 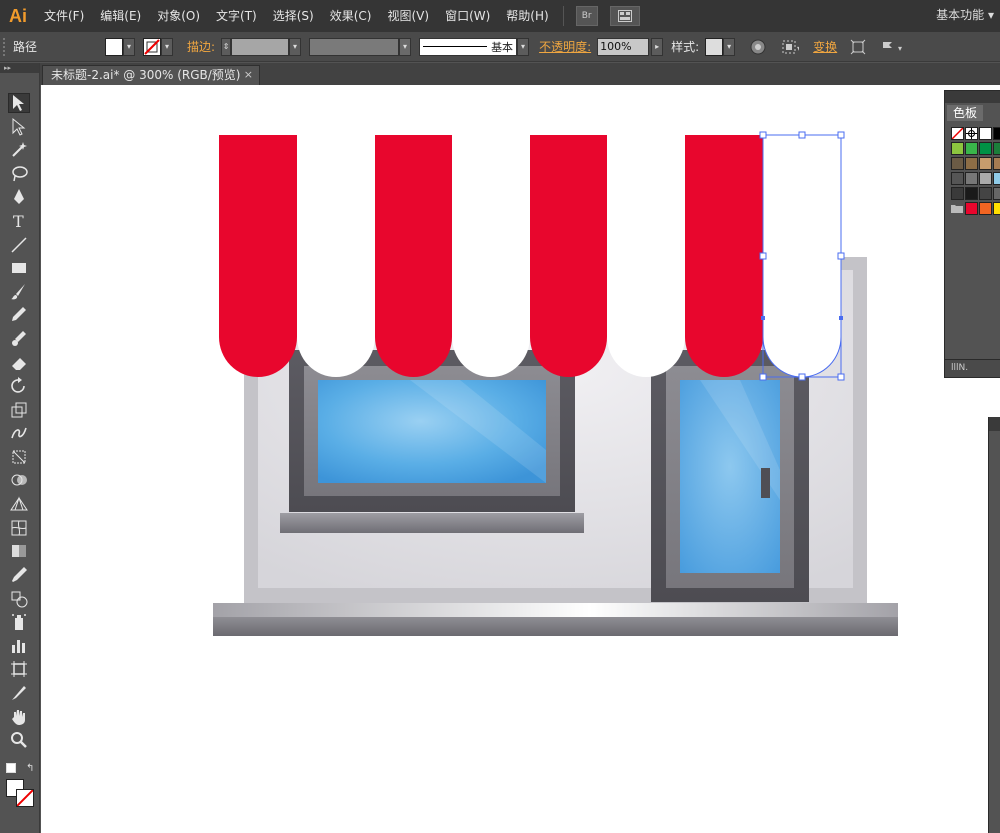 What do you see at coordinates (21, 788) in the screenshot?
I see `fill-stroke-selector: ↰` at bounding box center [21, 788].